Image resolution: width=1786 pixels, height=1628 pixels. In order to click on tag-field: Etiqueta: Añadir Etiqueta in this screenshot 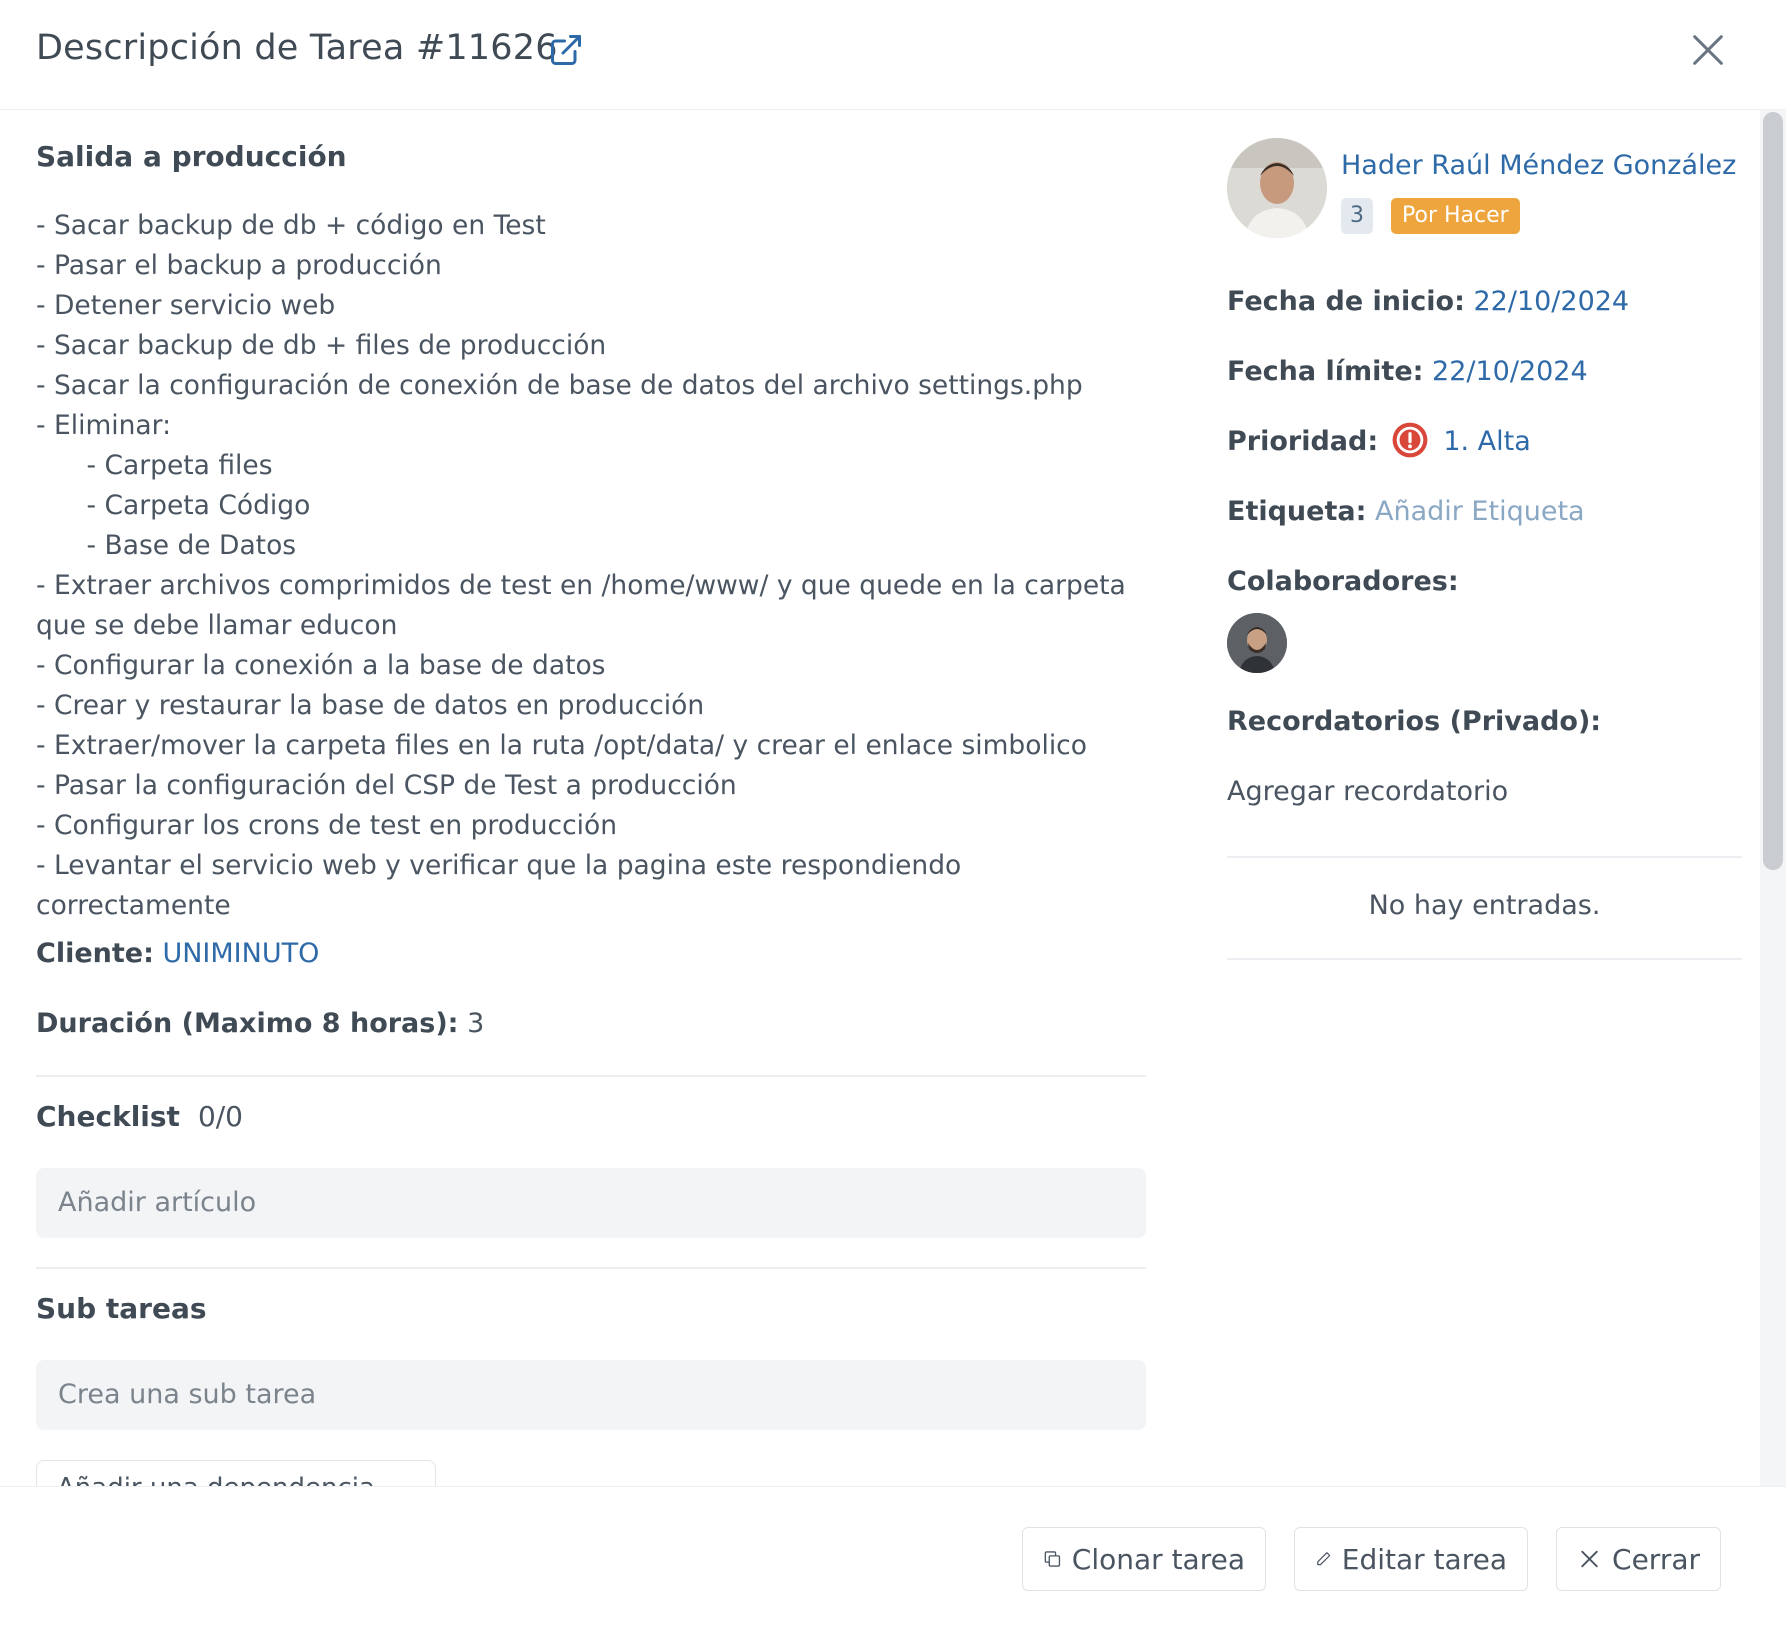, I will do `click(1406, 511)`.